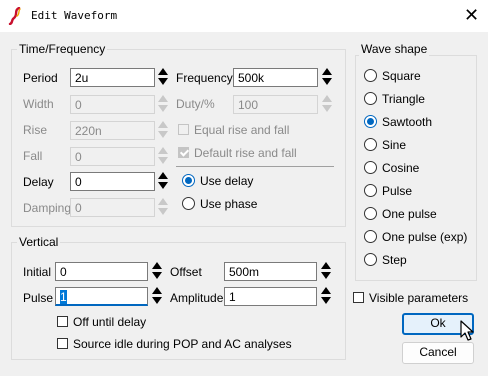 The width and height of the screenshot is (488, 376). What do you see at coordinates (163, 207) in the screenshot?
I see `damping-spinner` at bounding box center [163, 207].